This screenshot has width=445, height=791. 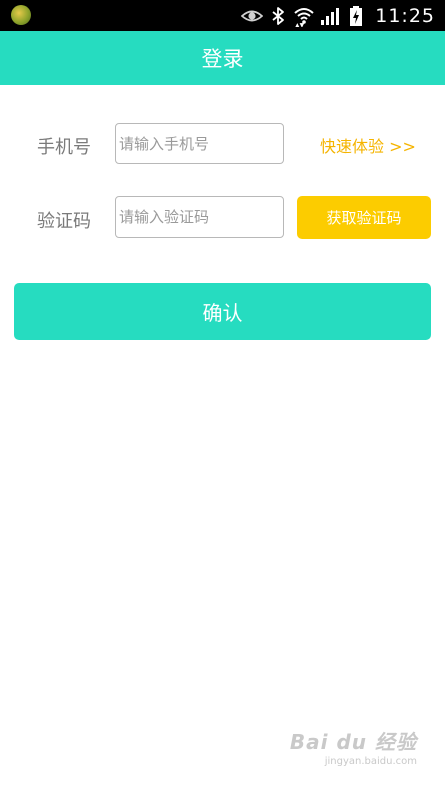 I want to click on title-bar: 登录, so click(x=222, y=58).